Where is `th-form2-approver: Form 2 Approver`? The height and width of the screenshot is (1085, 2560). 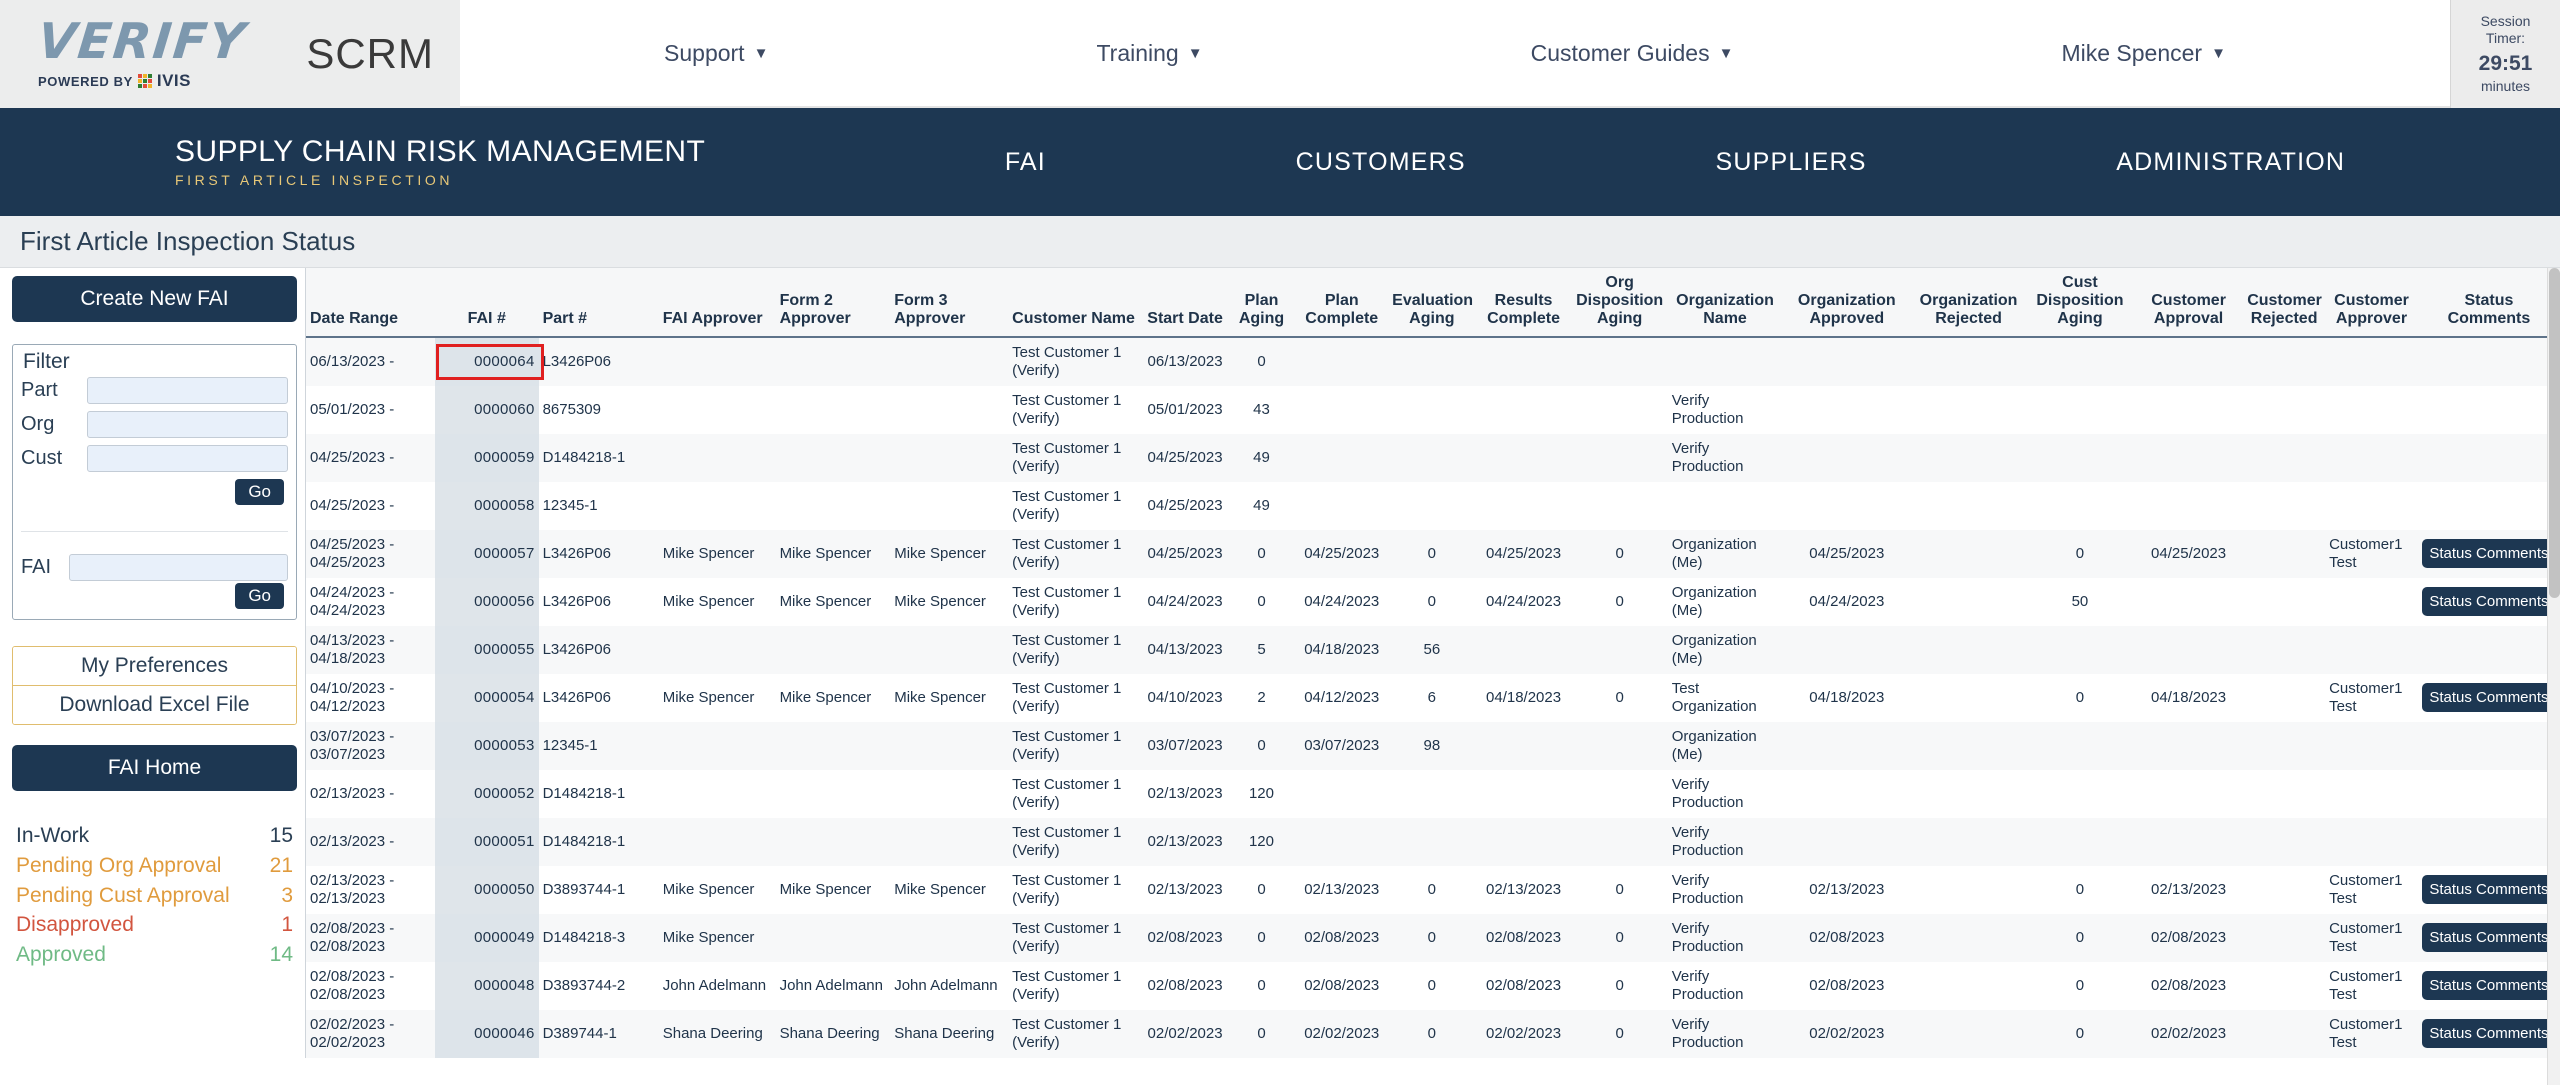
th-form2-approver: Form 2 Approver is located at coordinates (833, 303).